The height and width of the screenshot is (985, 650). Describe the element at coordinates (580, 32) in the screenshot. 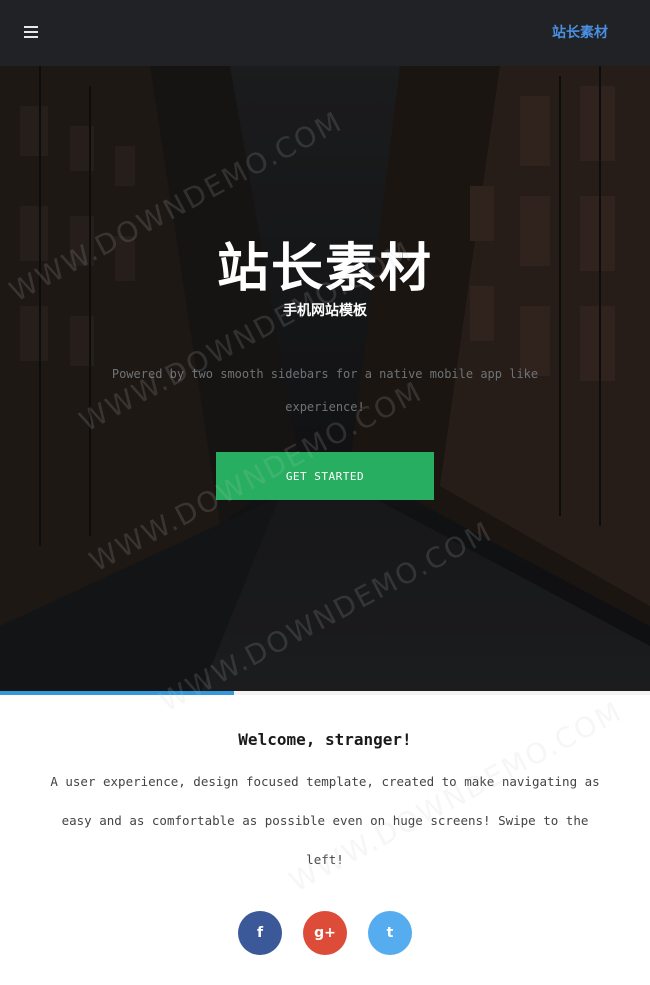

I see `brand-logo: 站长素材` at that location.